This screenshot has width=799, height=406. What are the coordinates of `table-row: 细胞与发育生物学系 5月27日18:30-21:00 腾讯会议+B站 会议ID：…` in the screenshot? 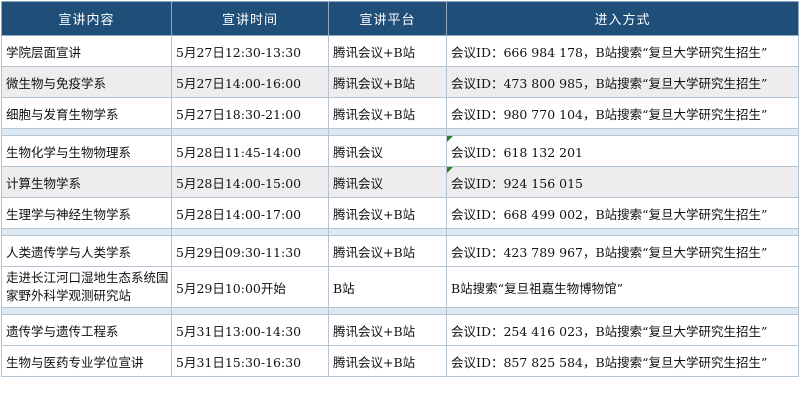 It's located at (400, 113).